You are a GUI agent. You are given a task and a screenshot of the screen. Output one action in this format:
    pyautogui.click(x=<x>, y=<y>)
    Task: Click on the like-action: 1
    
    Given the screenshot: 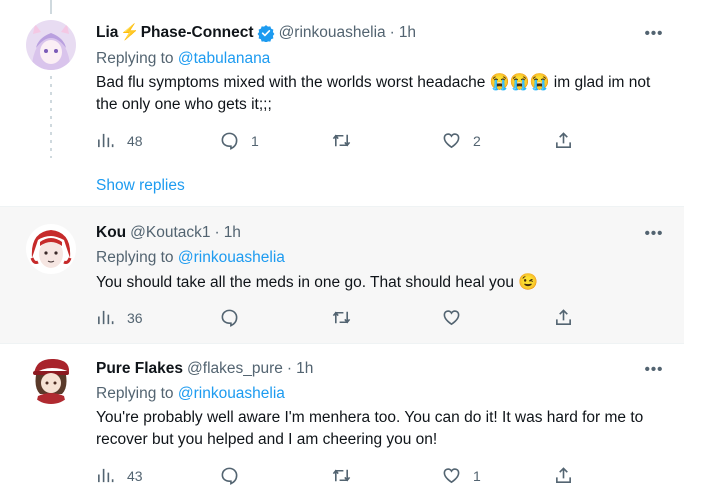 What is the action you would take?
    pyautogui.click(x=461, y=475)
    